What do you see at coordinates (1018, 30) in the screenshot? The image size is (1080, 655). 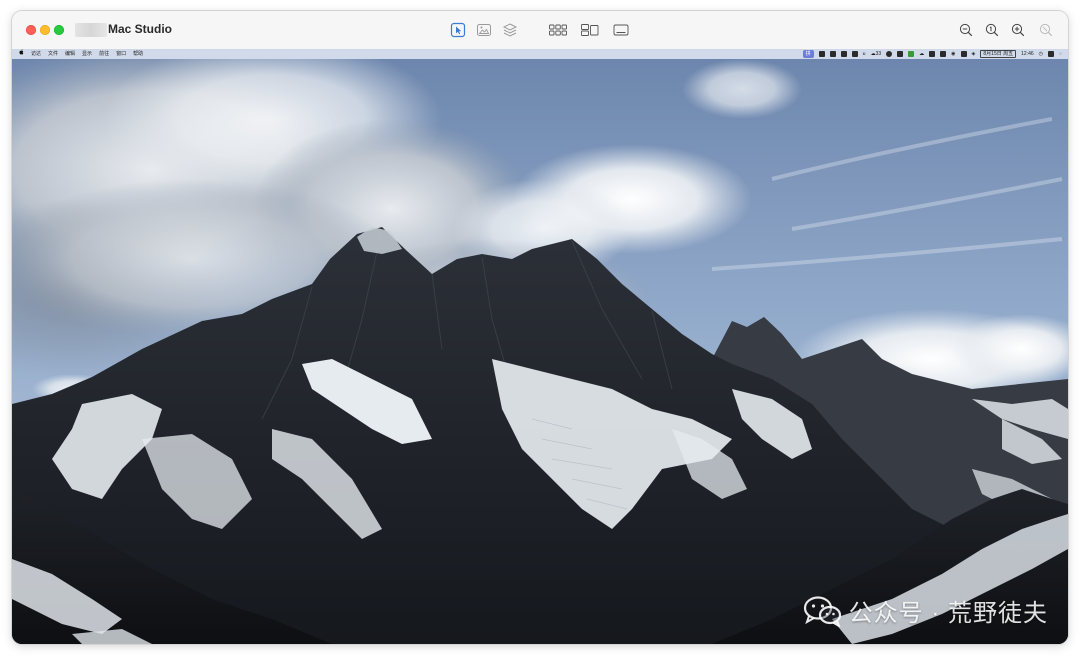 I see `zoom-in-icon` at bounding box center [1018, 30].